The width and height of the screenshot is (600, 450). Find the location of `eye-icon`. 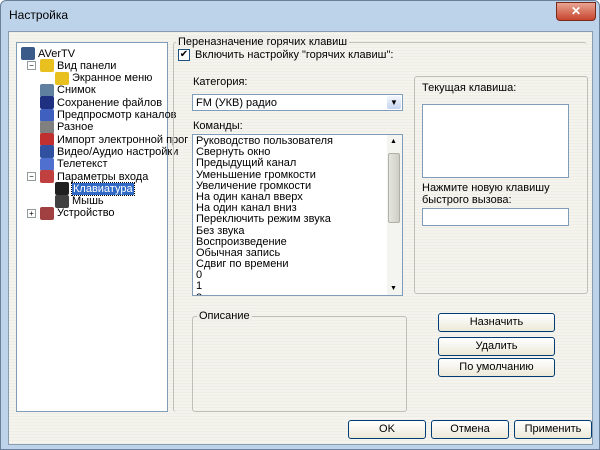

eye-icon is located at coordinates (47, 115).